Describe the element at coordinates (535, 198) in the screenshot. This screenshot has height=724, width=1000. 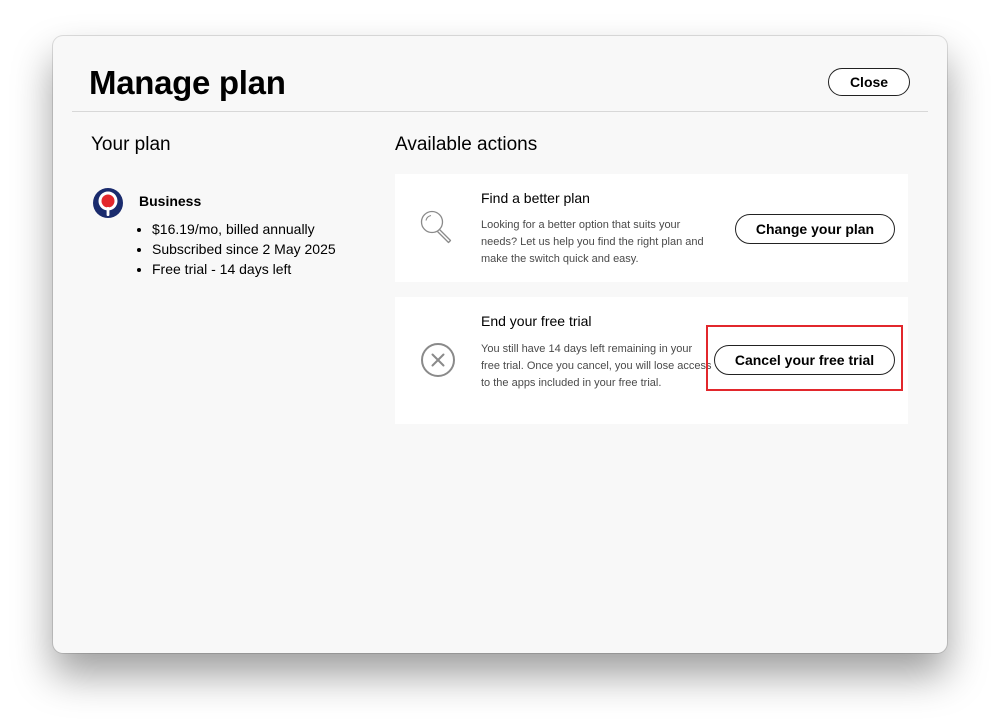
I see `find-better-plan-heading: Find a better plan` at that location.